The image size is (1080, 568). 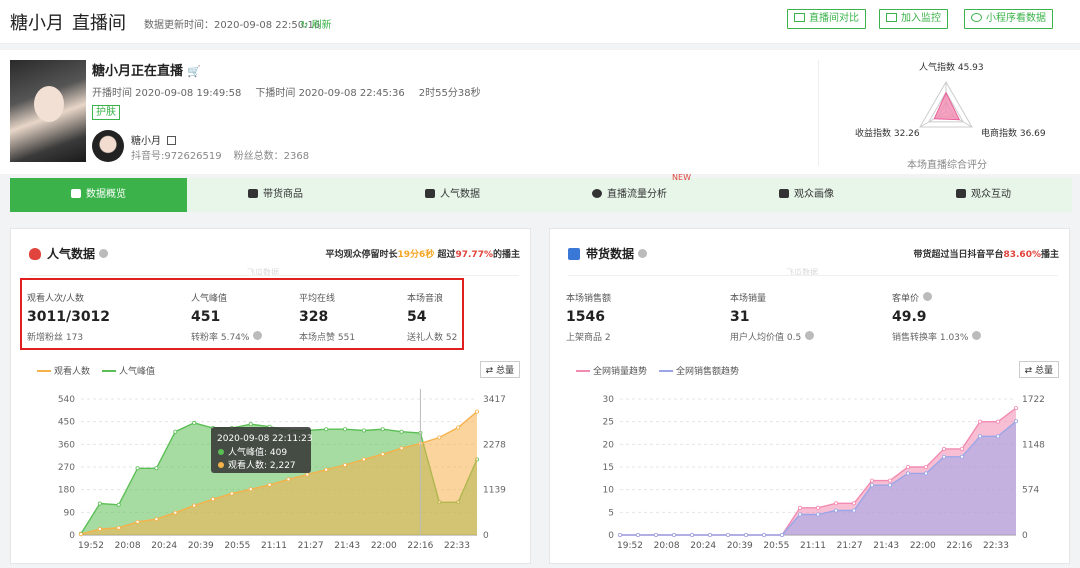 I want to click on sales-title-text: 带货数据, so click(x=610, y=254).